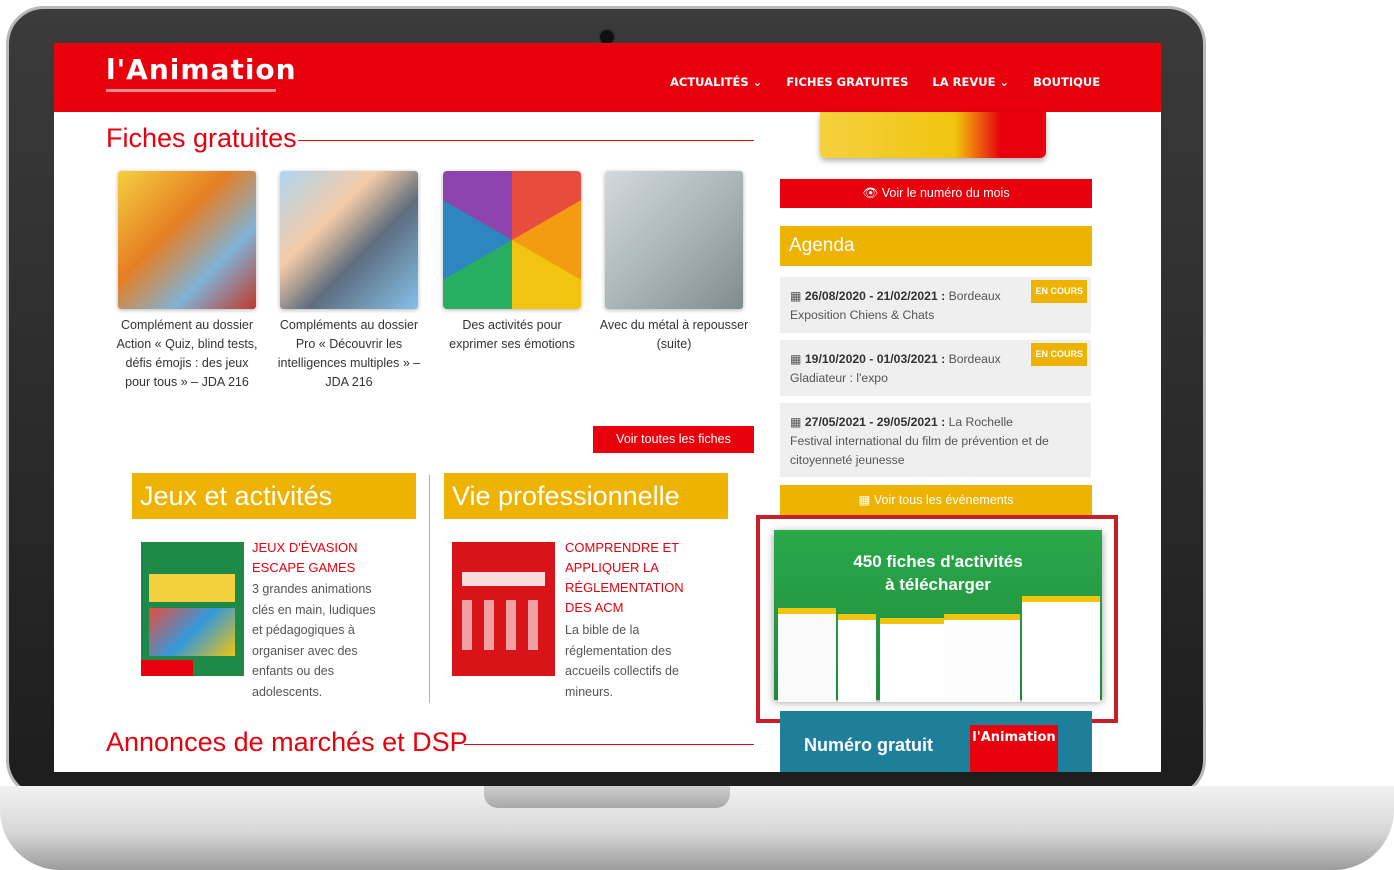  I want to click on nav-boutique: BOUTIQUE, so click(1066, 82).